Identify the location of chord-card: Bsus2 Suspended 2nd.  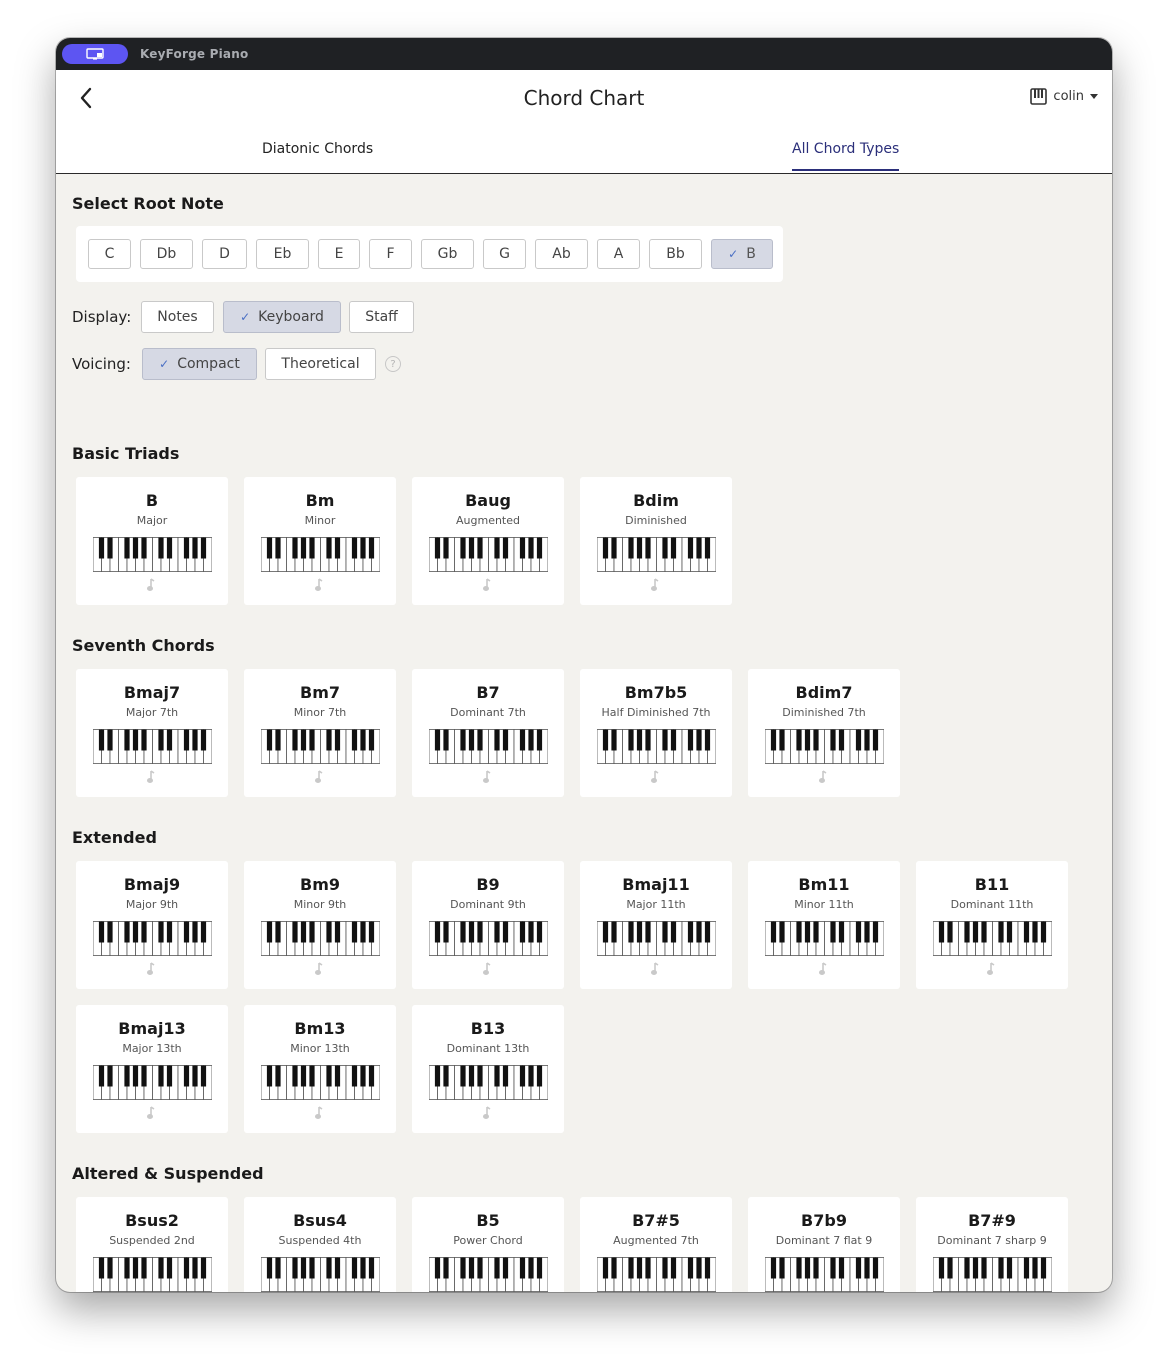
(152, 1244).